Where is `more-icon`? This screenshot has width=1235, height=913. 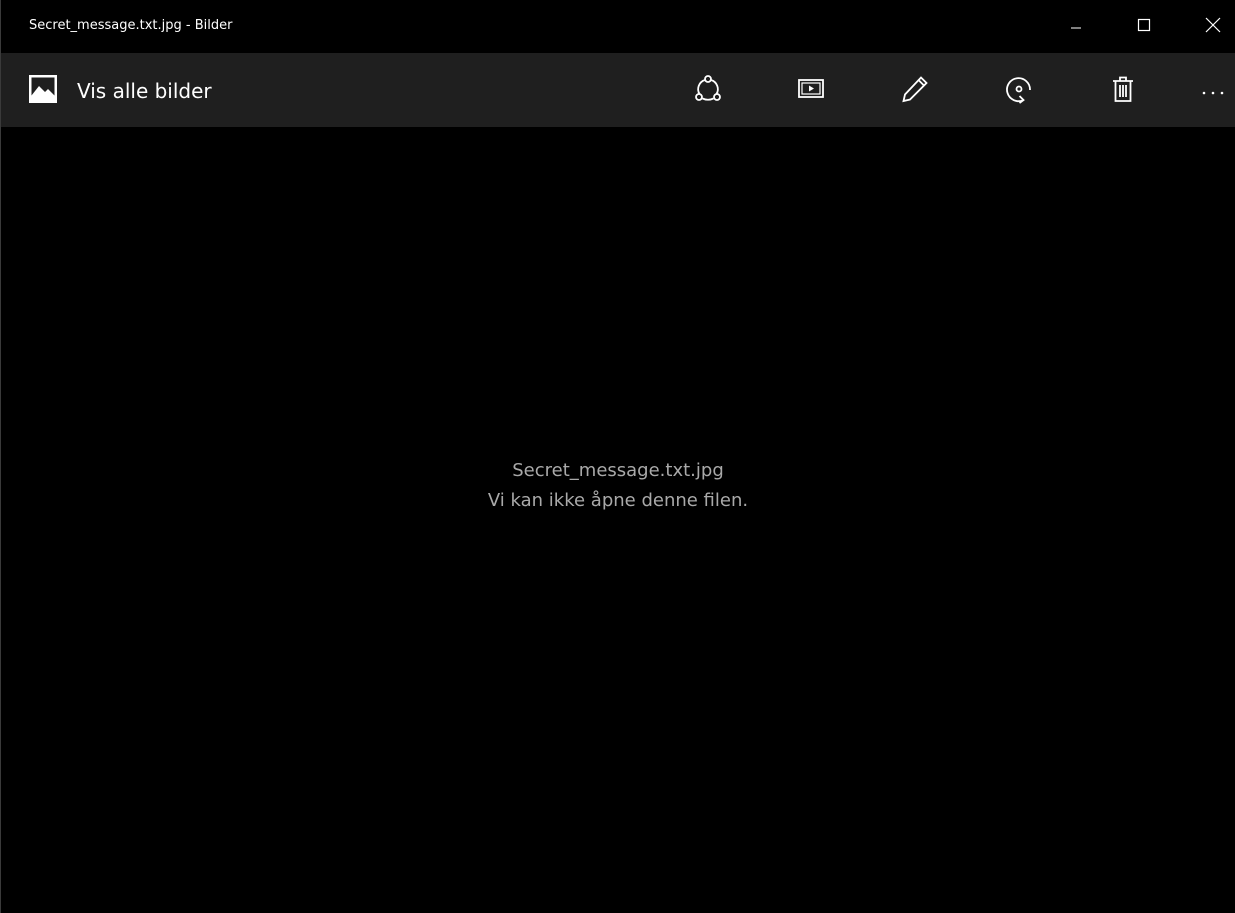 more-icon is located at coordinates (1213, 91).